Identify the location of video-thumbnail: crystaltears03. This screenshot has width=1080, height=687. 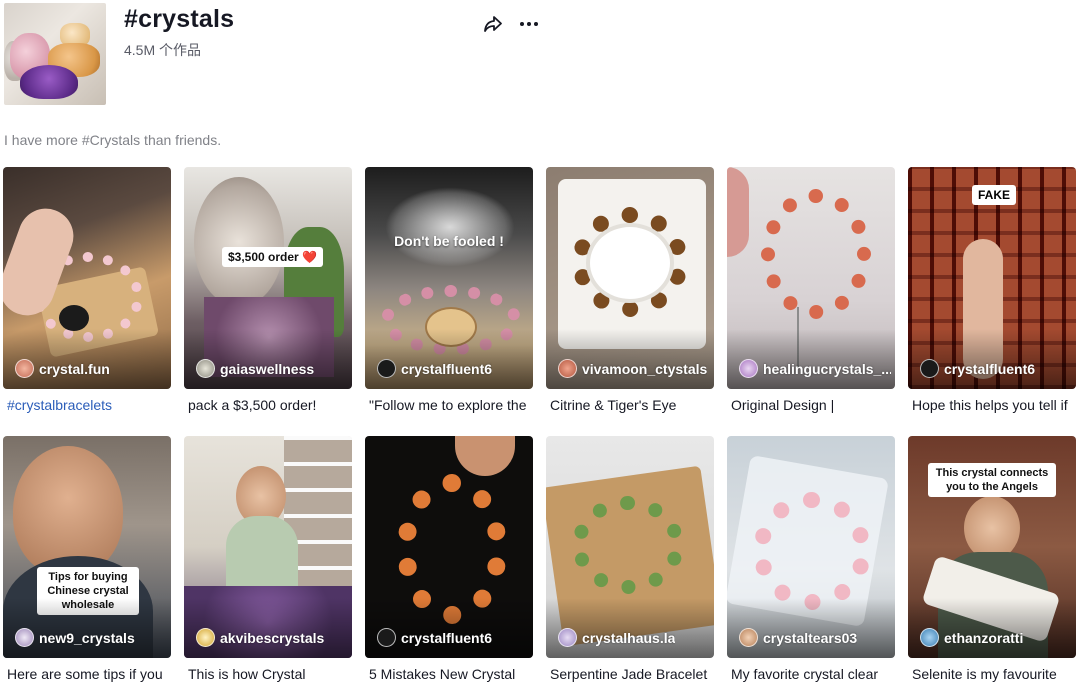
(811, 547).